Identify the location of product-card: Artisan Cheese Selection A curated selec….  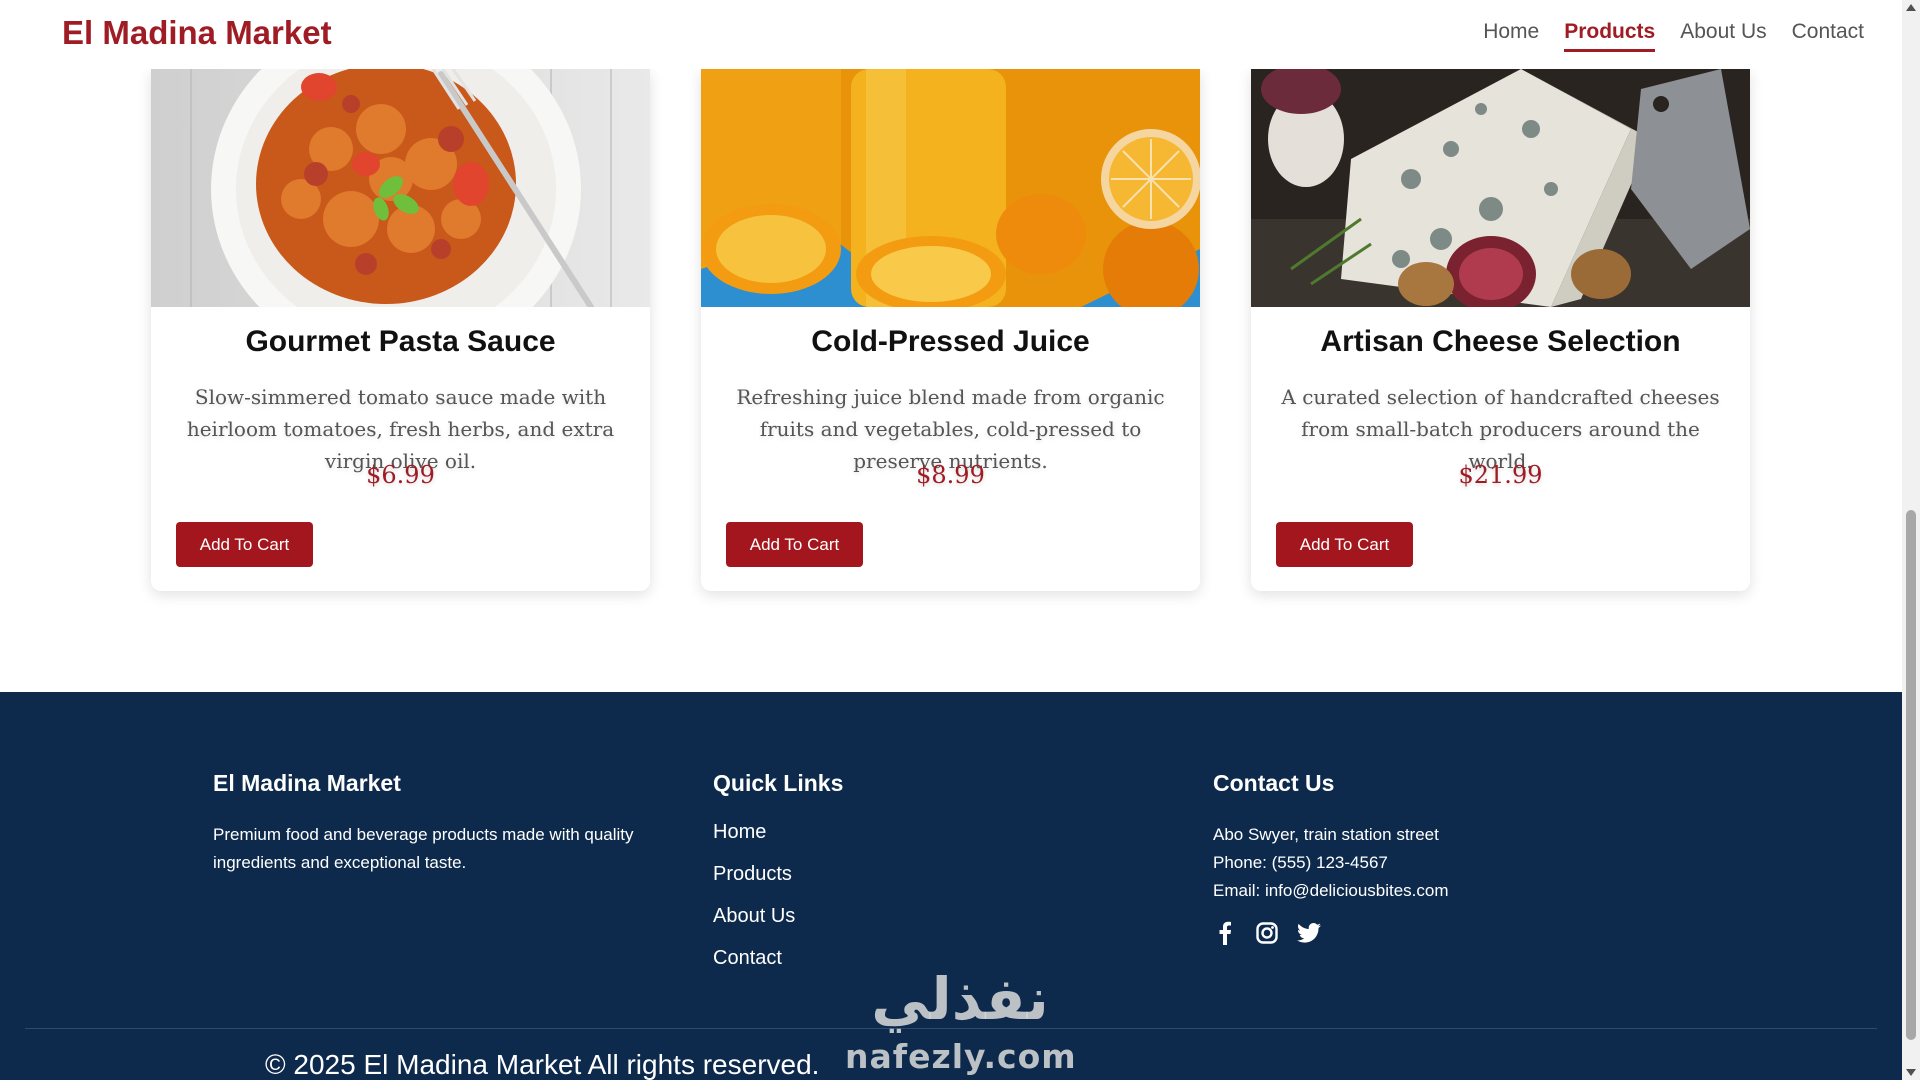
(1500, 330).